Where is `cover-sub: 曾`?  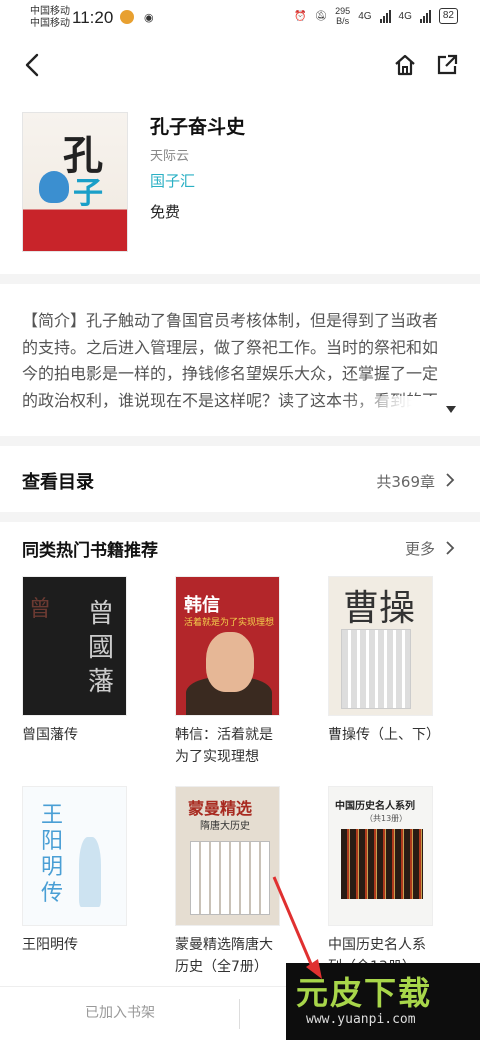
cover-sub: 曾 is located at coordinates (40, 609).